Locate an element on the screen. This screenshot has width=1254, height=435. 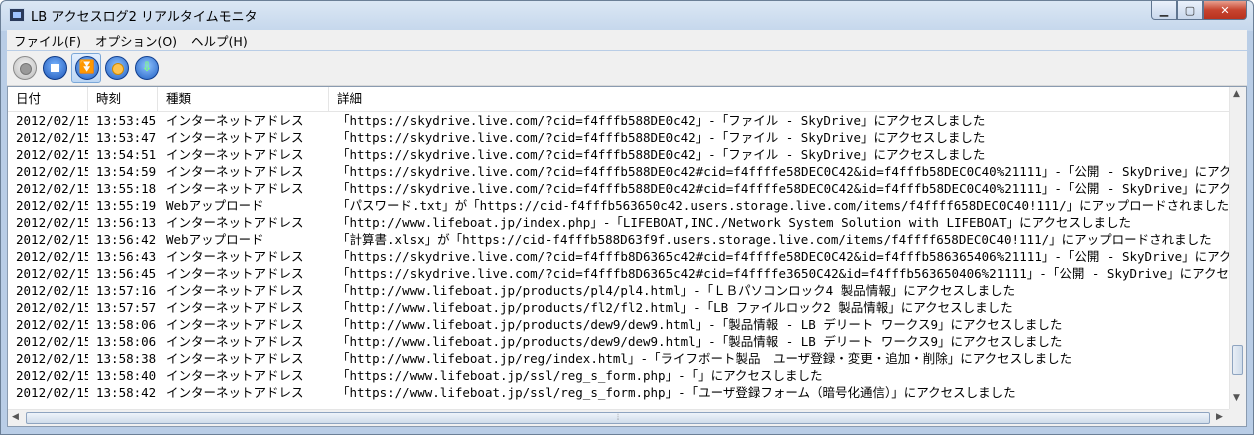
scroll-down-icon: ⏬ is located at coordinates (87, 68).